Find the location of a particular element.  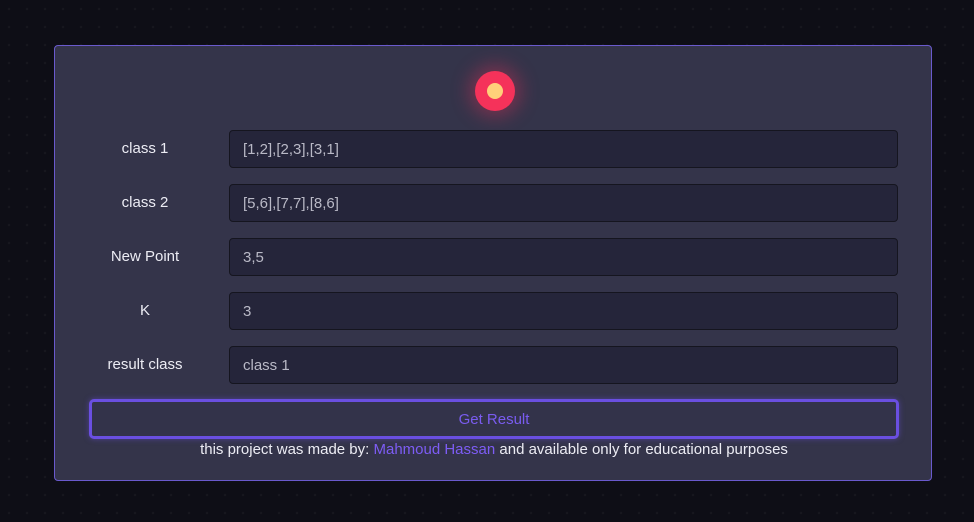

k-row: K is located at coordinates (494, 311).